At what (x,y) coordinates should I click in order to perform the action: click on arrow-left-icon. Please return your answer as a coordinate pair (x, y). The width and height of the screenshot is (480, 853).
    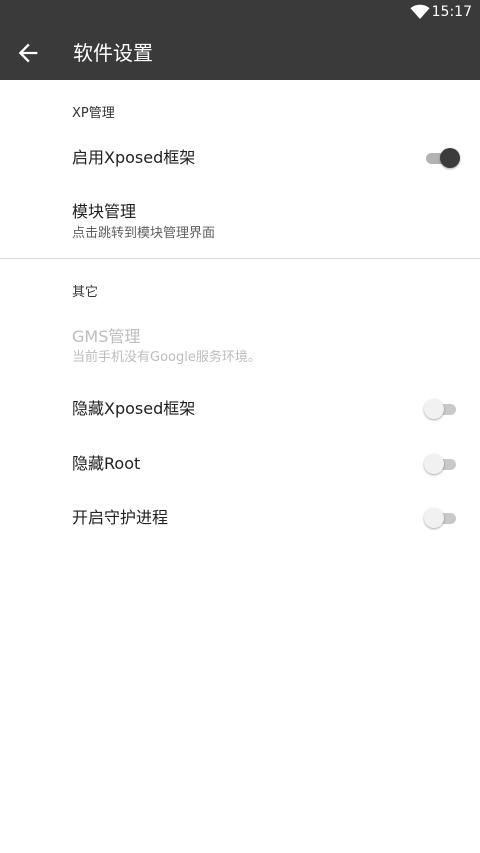
    Looking at the image, I should click on (28, 53).